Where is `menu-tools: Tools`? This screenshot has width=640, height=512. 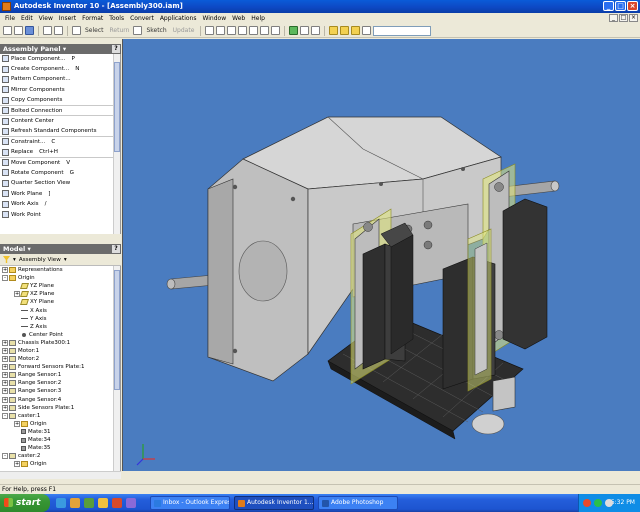 menu-tools: Tools is located at coordinates (116, 18).